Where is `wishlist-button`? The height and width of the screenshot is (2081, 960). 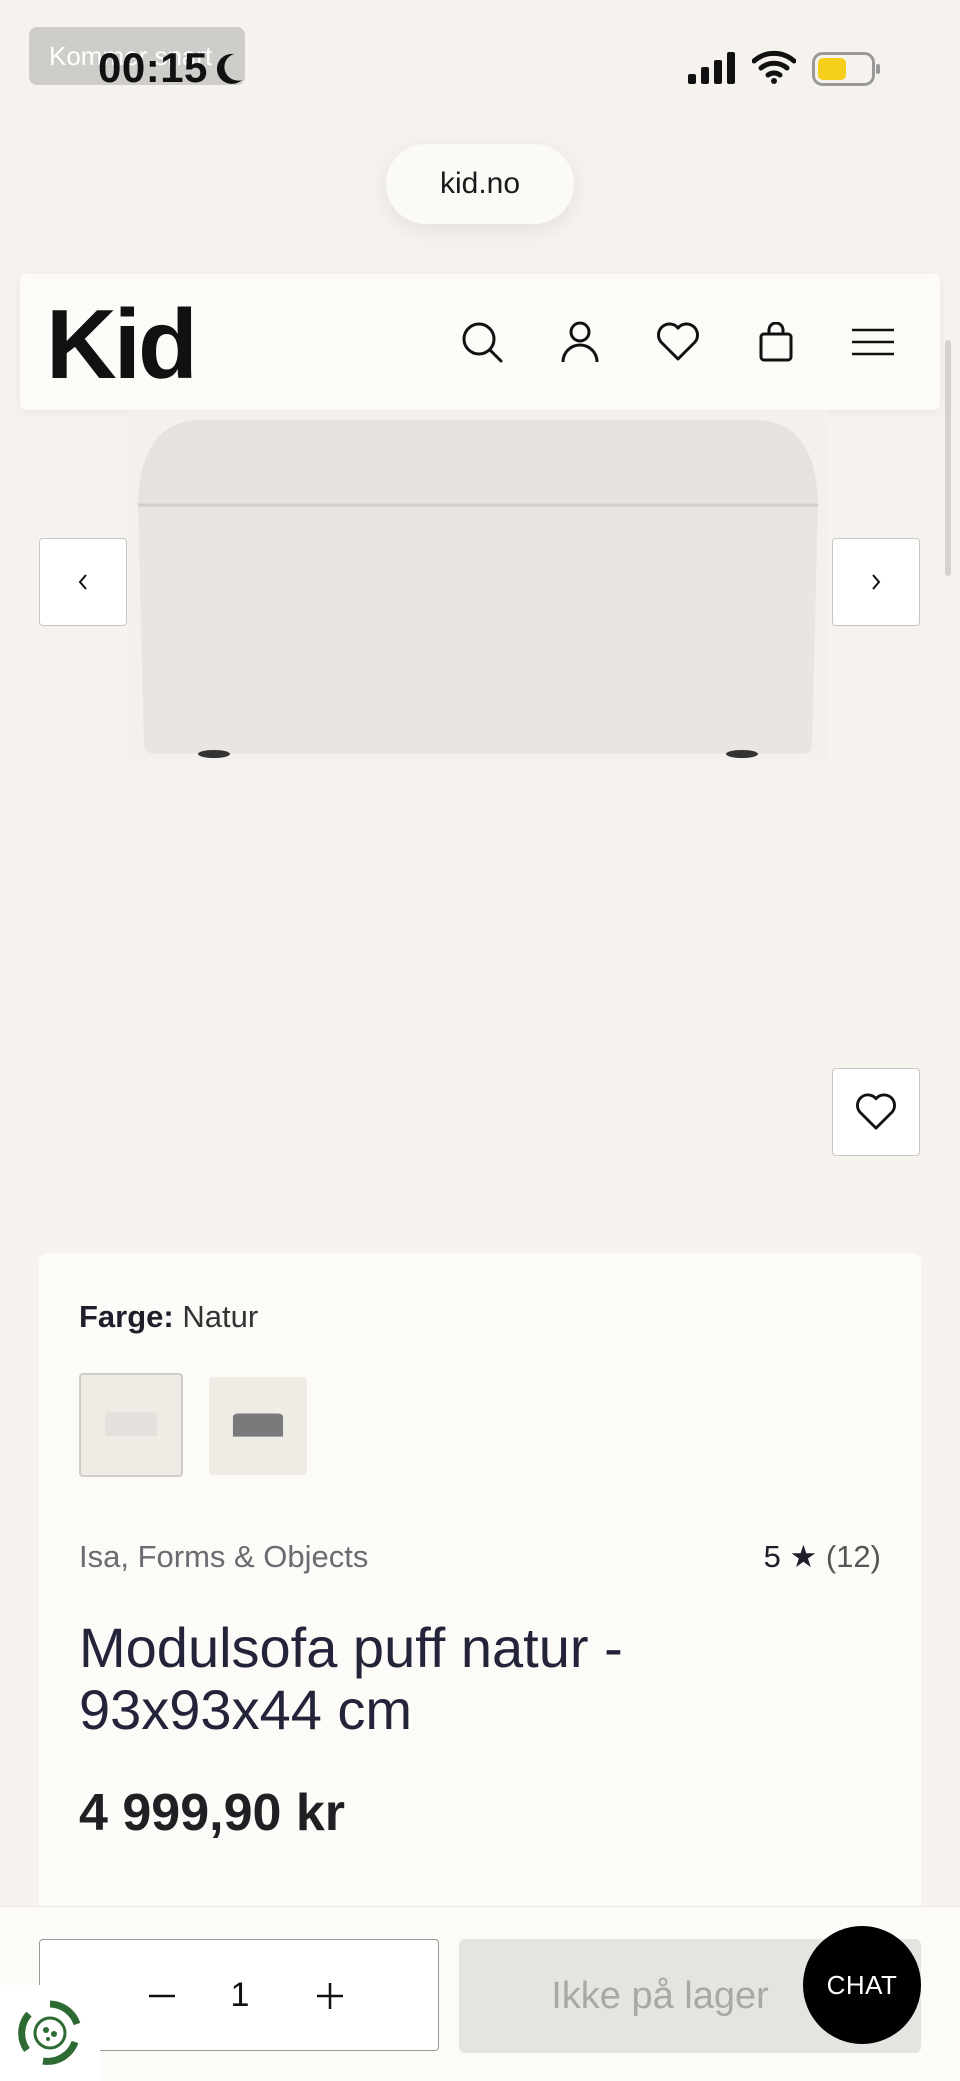
wishlist-button is located at coordinates (876, 1112).